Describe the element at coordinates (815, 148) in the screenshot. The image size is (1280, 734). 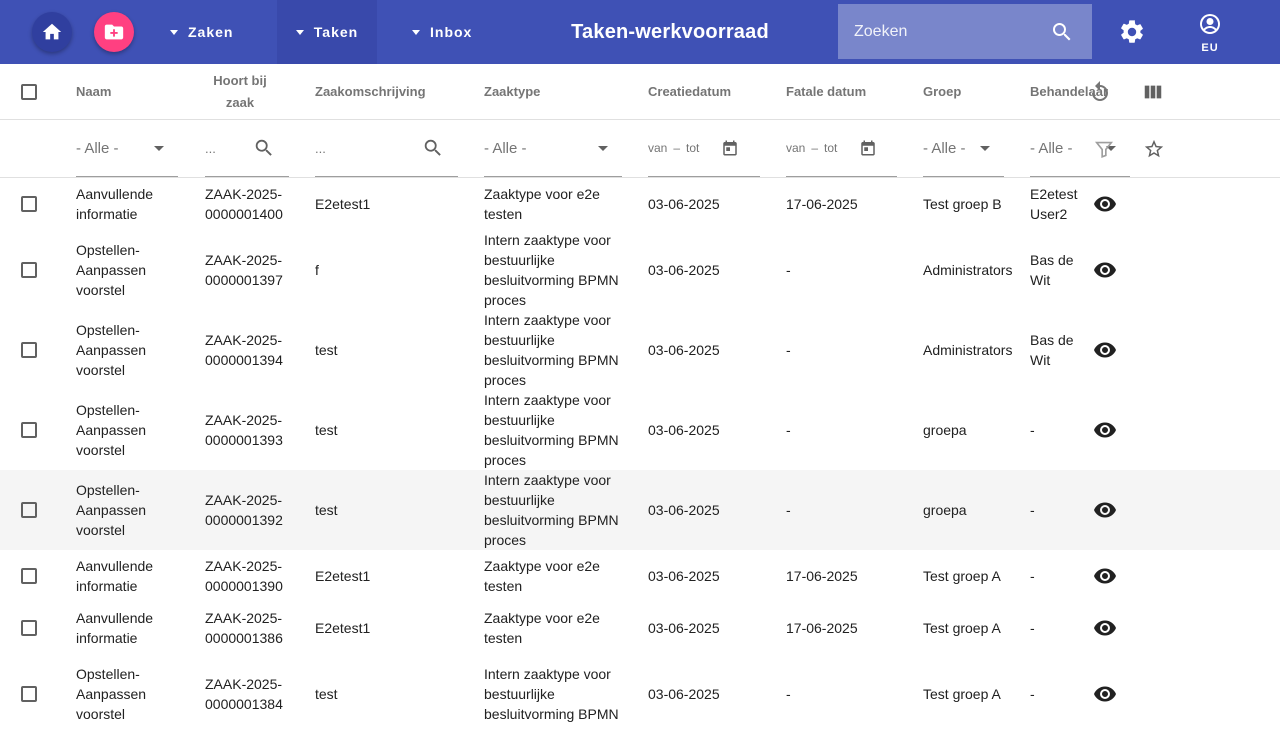
I see `range-dash: –` at that location.